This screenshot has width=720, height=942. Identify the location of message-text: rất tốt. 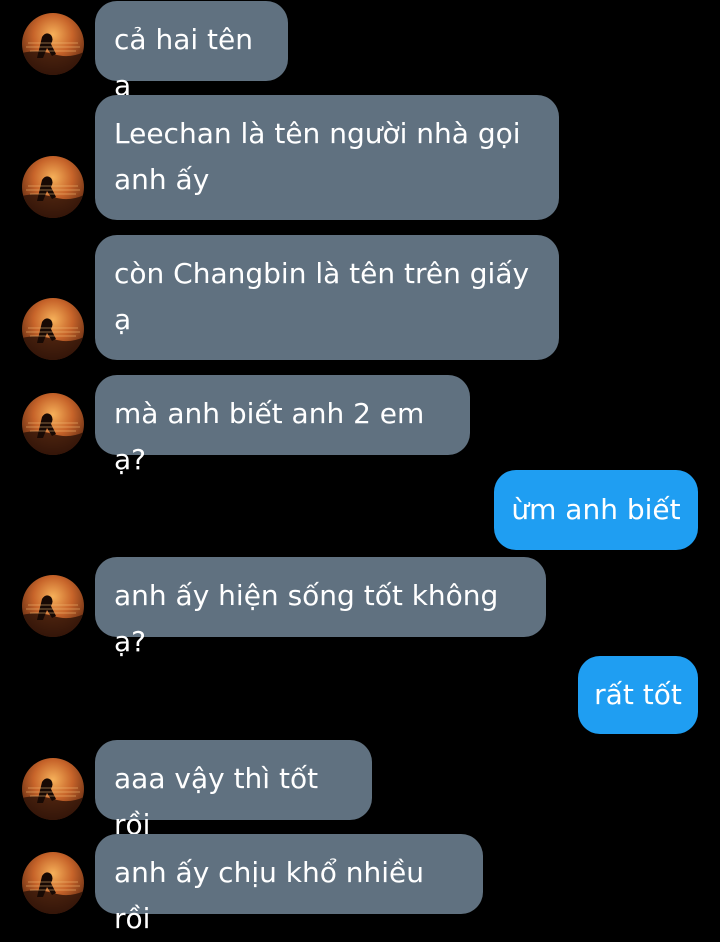
(638, 694).